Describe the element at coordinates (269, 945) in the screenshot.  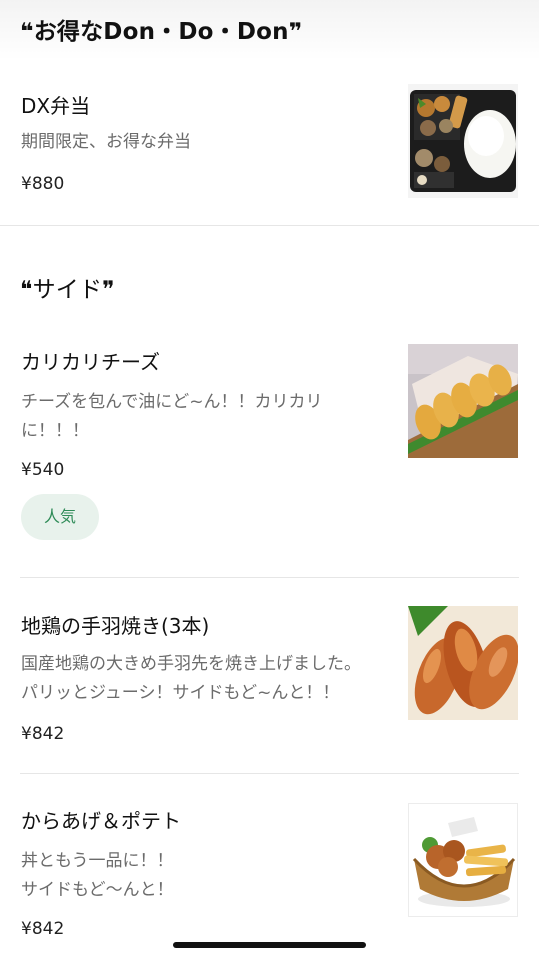
I see `home-indicator` at that location.